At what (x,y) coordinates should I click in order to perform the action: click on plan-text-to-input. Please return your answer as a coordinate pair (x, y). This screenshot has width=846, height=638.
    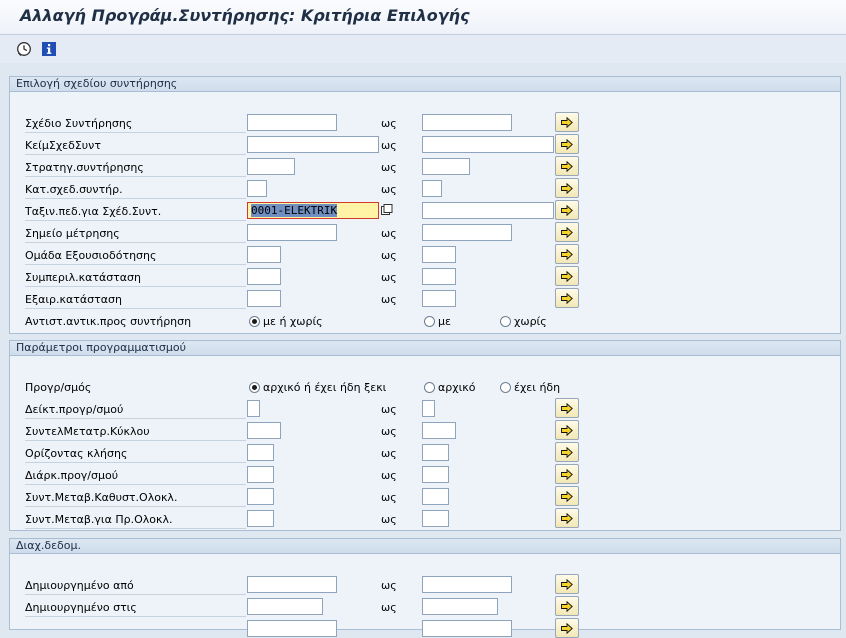
    Looking at the image, I should click on (488, 144).